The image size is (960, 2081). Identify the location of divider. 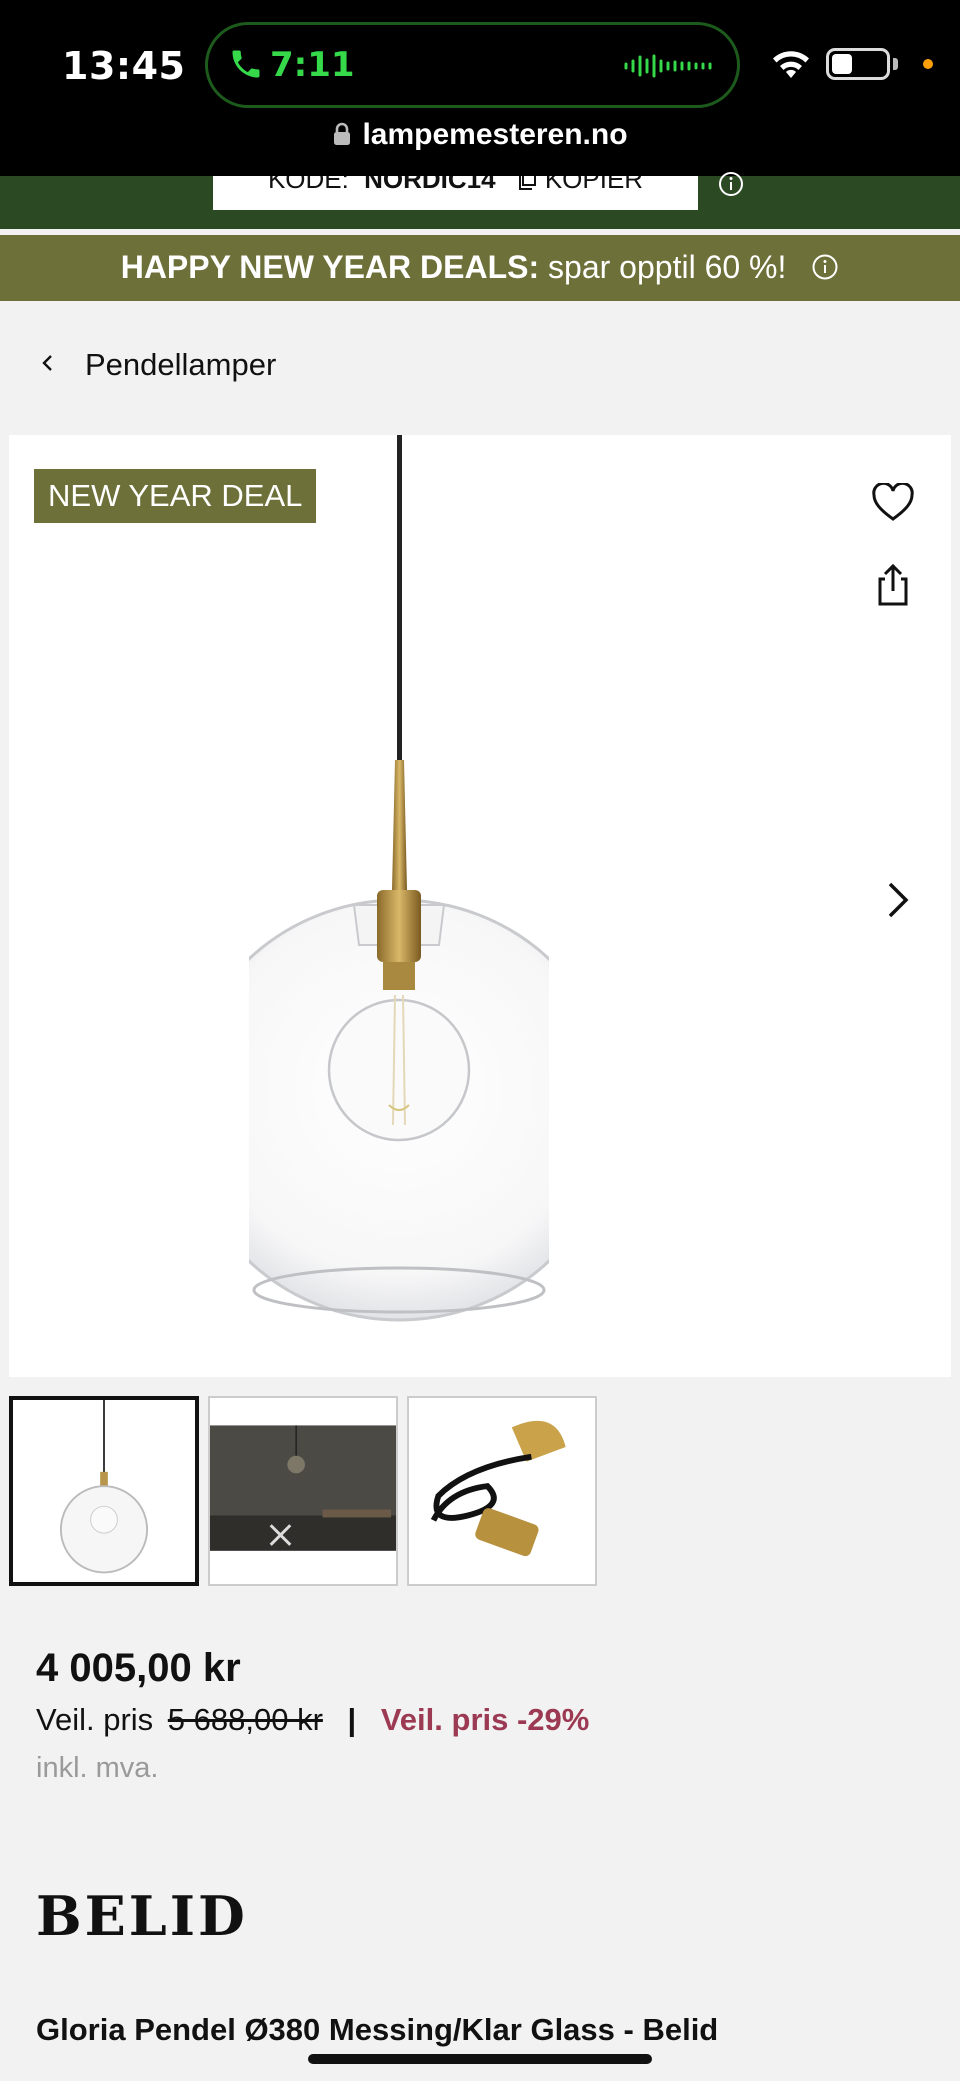
(480, 231).